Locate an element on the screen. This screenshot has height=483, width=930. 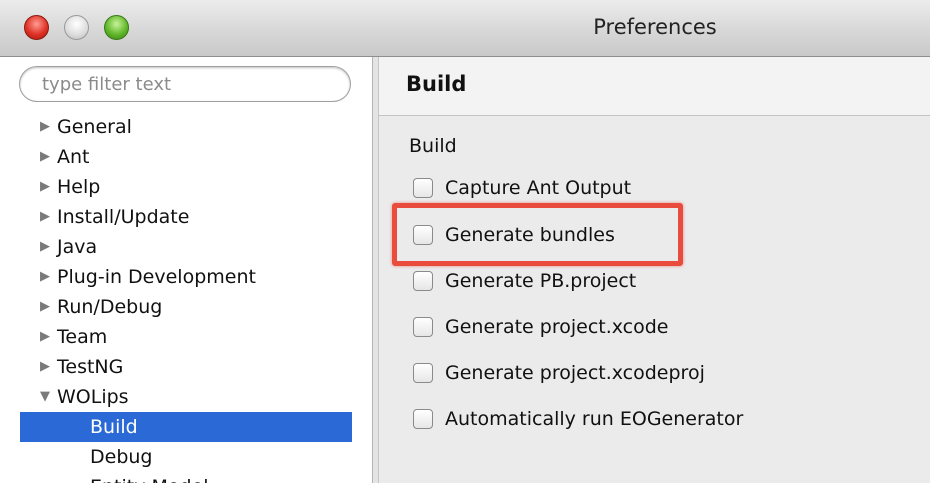
tree-item-label: Java is located at coordinates (77, 247).